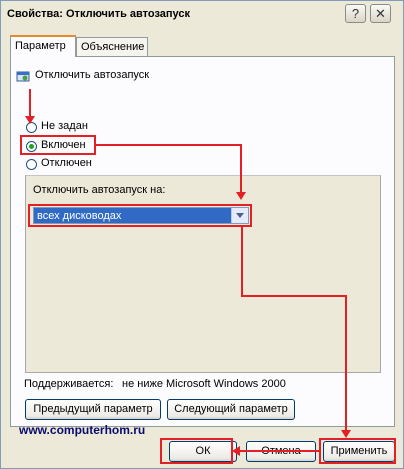 This screenshot has height=469, width=404. I want to click on setting-label: Отключить автозапуск на:, so click(99, 190).